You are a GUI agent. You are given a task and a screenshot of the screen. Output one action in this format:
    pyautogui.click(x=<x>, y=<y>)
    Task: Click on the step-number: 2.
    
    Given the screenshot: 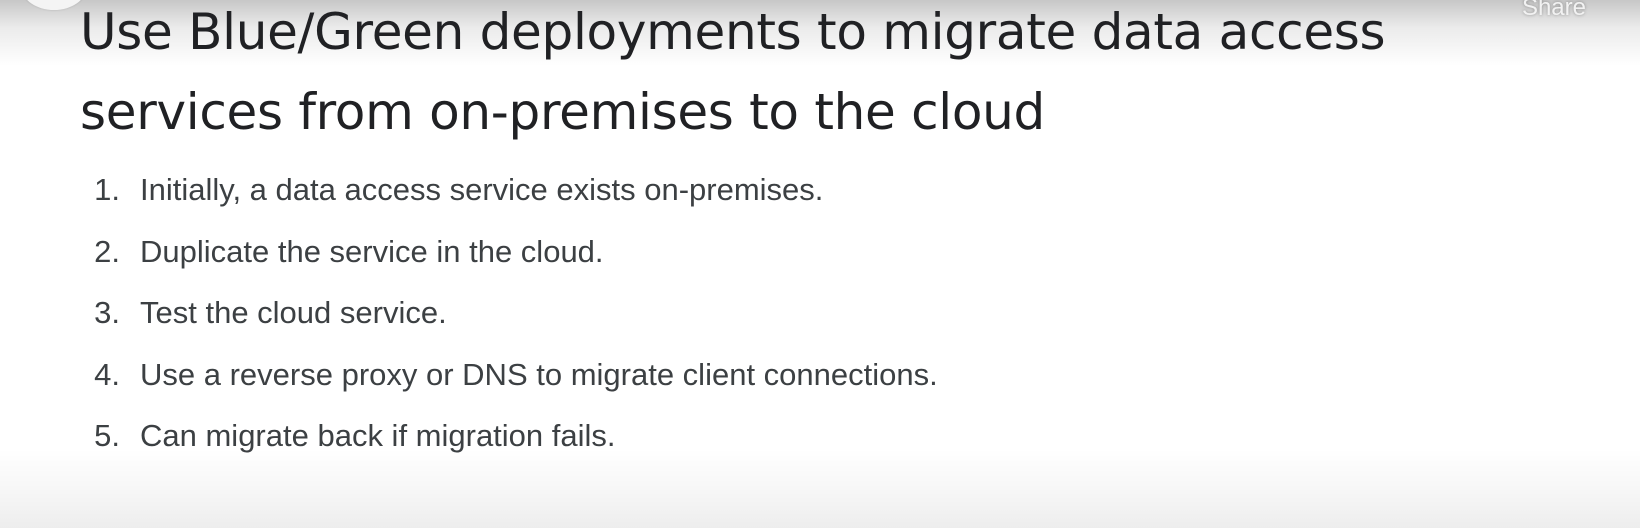 What is the action you would take?
    pyautogui.click(x=107, y=251)
    